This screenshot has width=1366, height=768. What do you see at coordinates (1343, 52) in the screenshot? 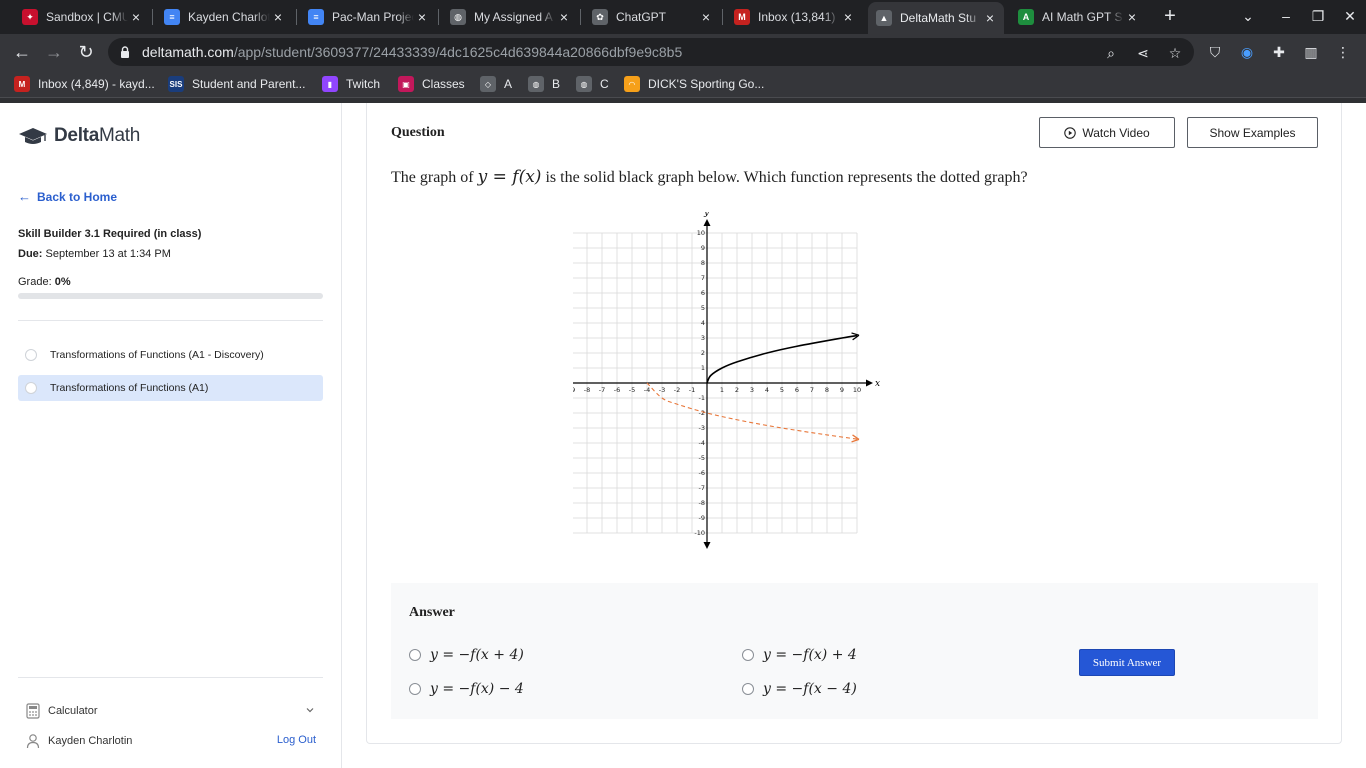
I see `menu-kebab-icon: ⋮` at bounding box center [1343, 52].